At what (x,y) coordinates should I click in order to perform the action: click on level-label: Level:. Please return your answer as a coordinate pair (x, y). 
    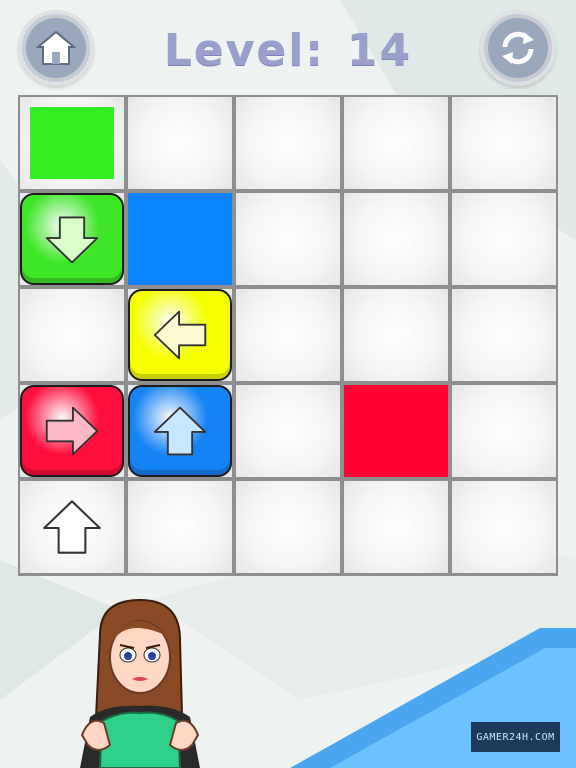
    Looking at the image, I should click on (244, 50).